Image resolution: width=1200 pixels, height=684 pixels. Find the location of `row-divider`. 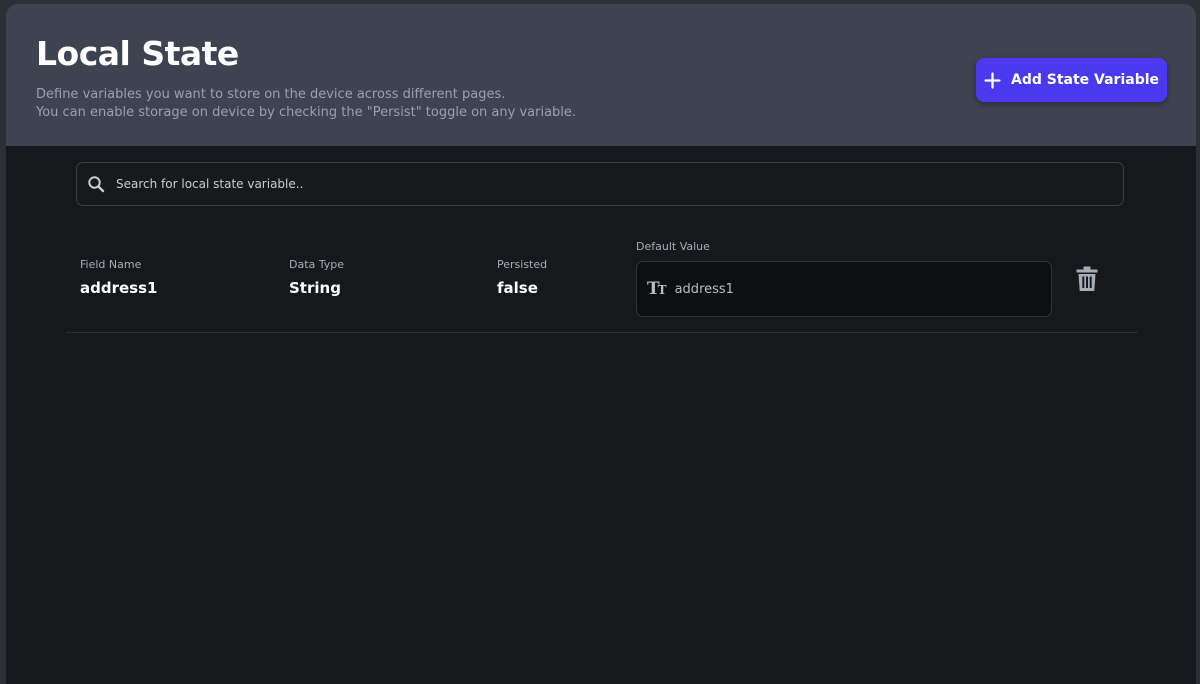

row-divider is located at coordinates (602, 332).